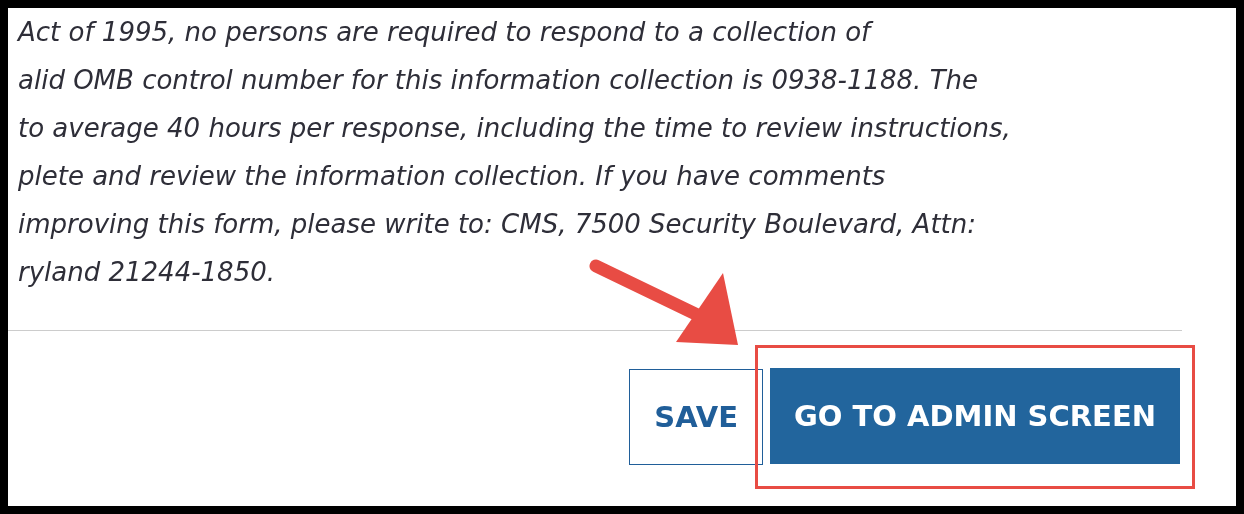  What do you see at coordinates (498, 80) in the screenshot?
I see `paragraph-line: alid OMB control number for this information collection is 0938-1188. The` at bounding box center [498, 80].